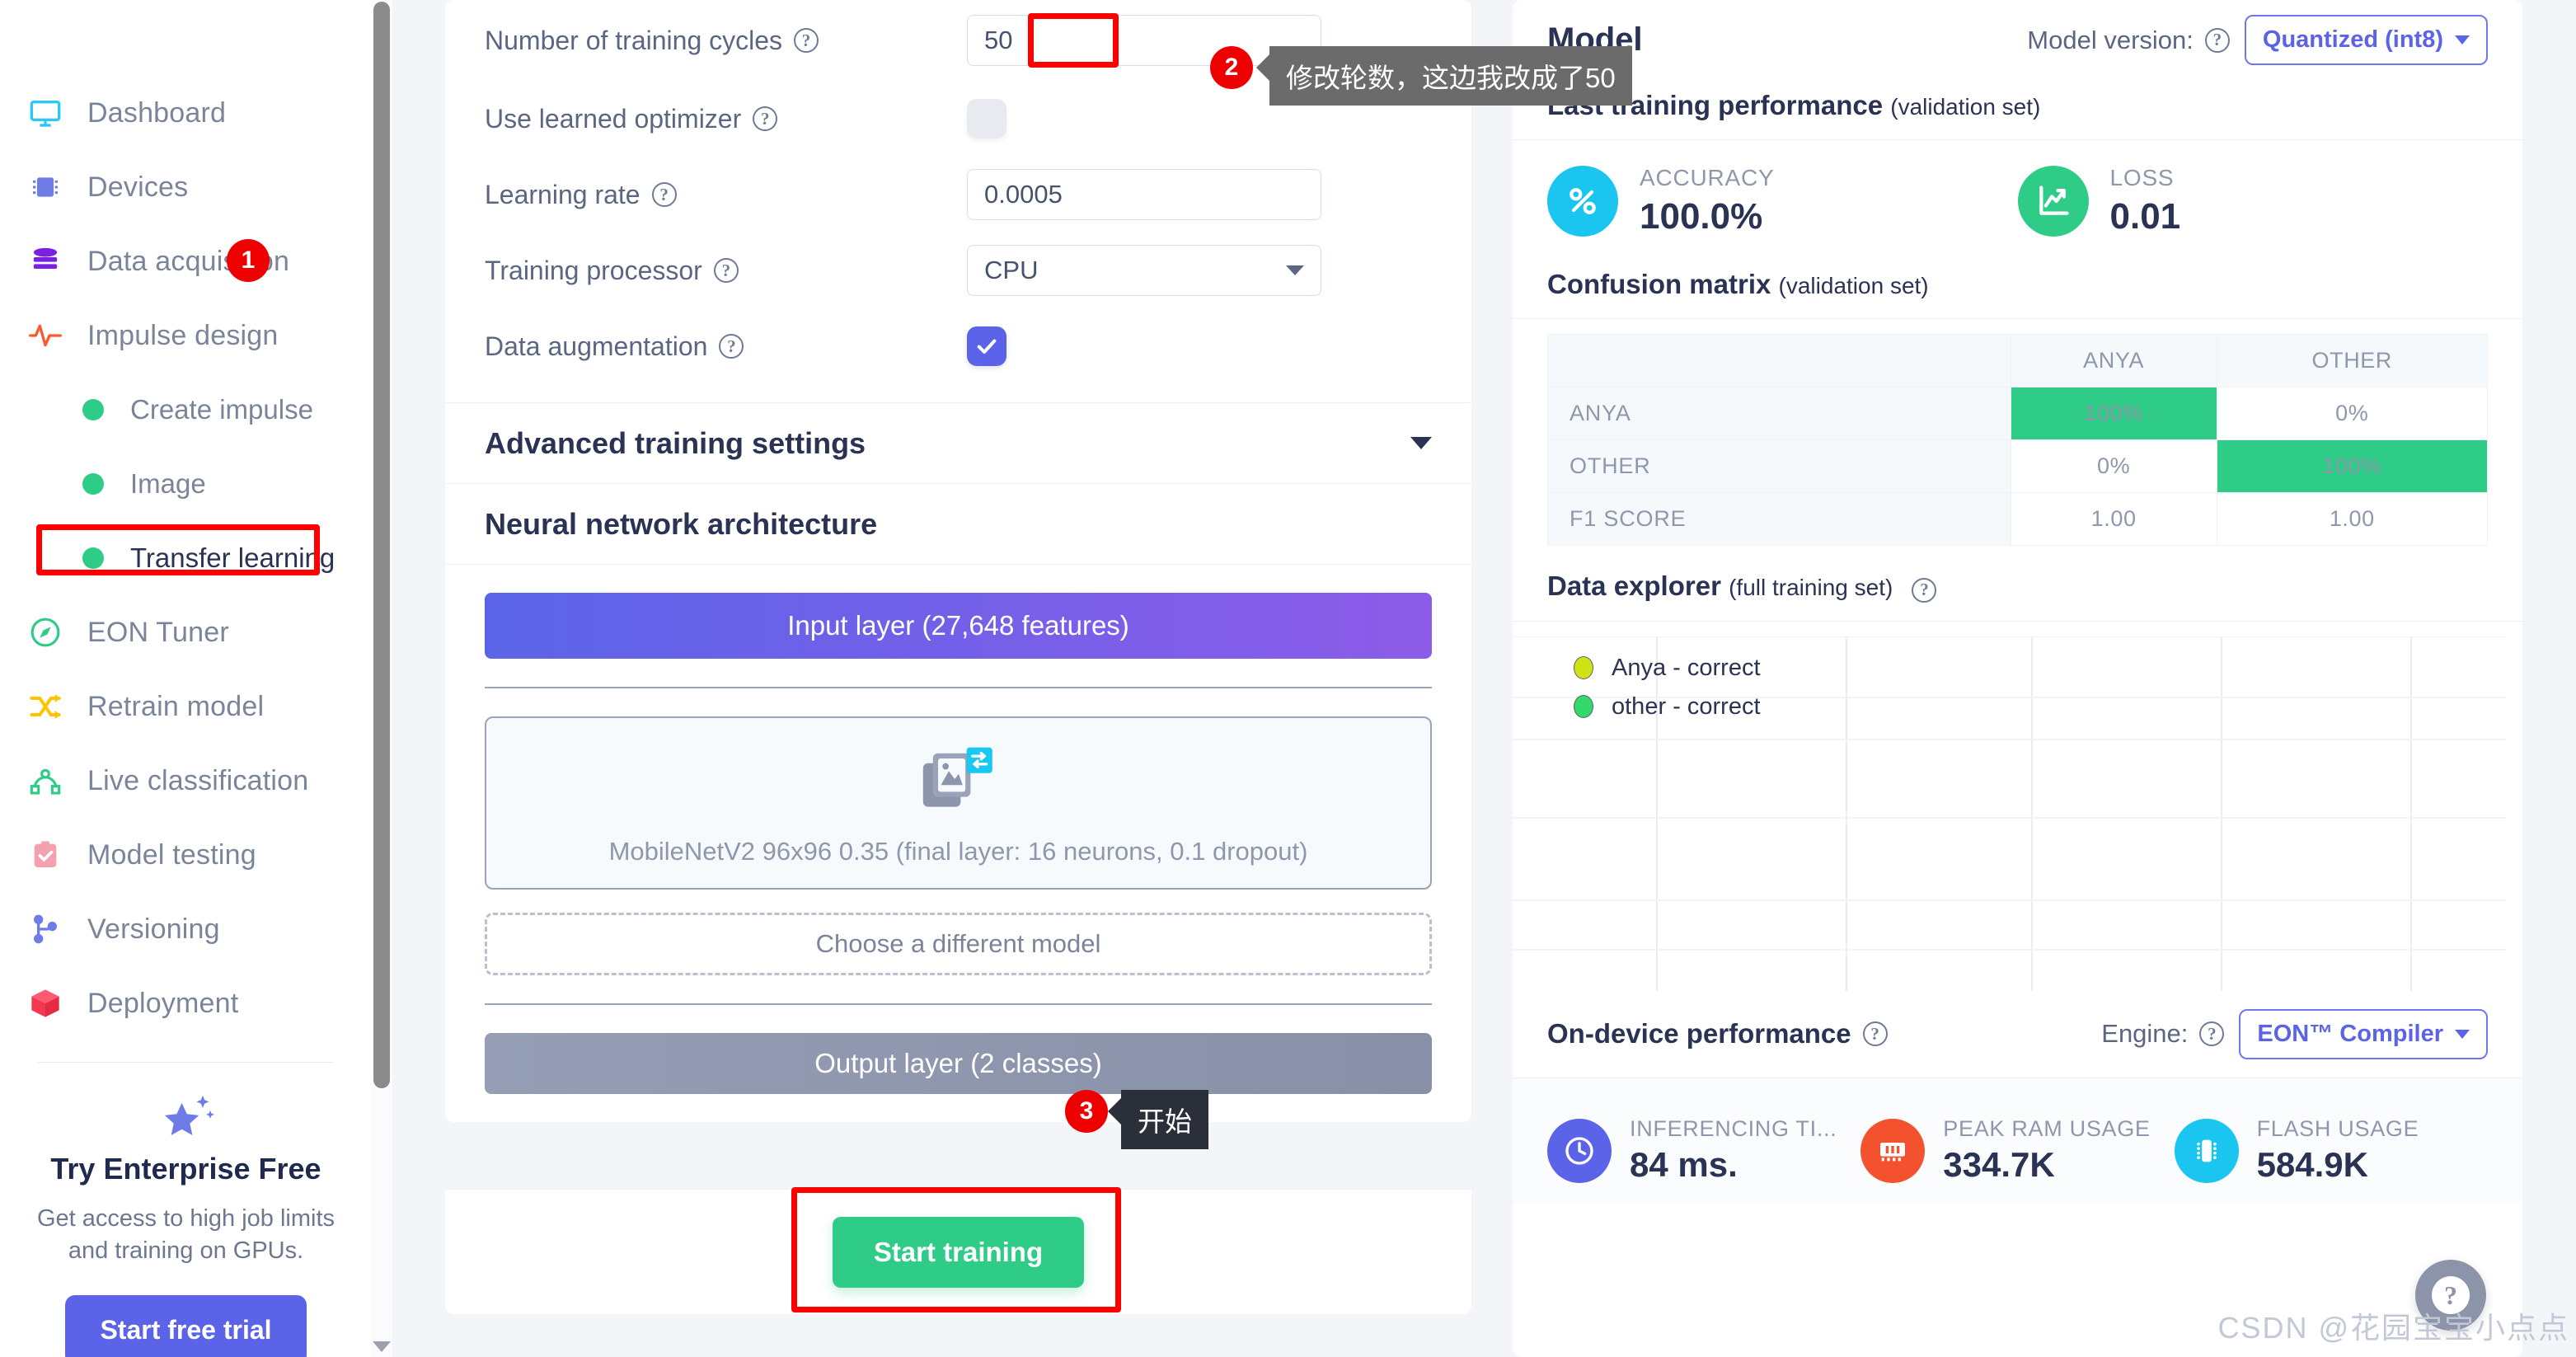 The image size is (2576, 1357). Describe the element at coordinates (2338, 1128) in the screenshot. I see `perf-label: FLASH USAGE` at that location.